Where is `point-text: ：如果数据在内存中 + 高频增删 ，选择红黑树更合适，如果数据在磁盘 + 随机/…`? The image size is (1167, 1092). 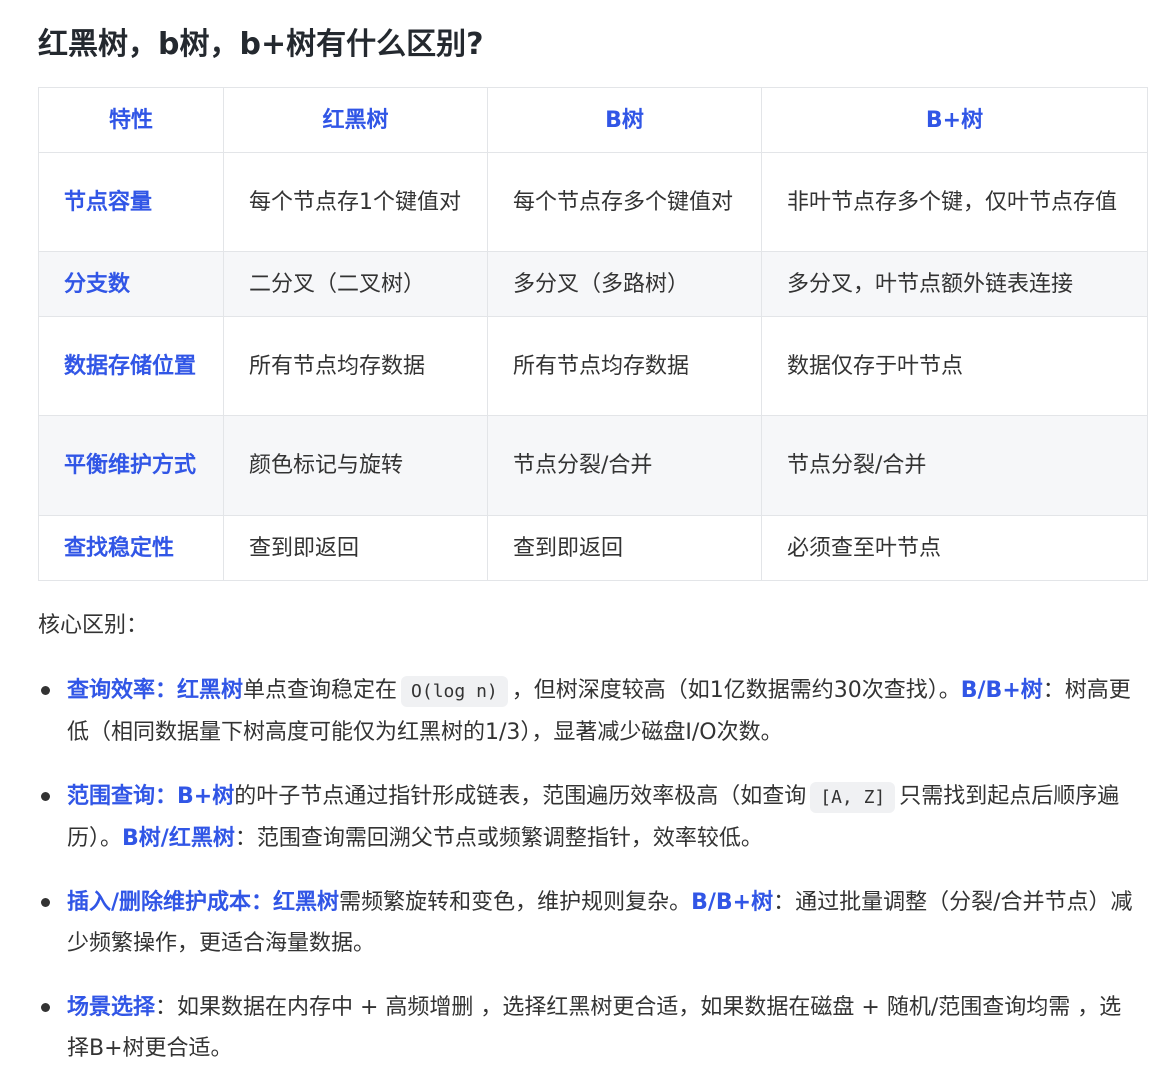
point-text: ：如果数据在内存中 + 高频增删 ，选择红黑树更合适，如果数据在磁盘 + 随机/… is located at coordinates (594, 1028).